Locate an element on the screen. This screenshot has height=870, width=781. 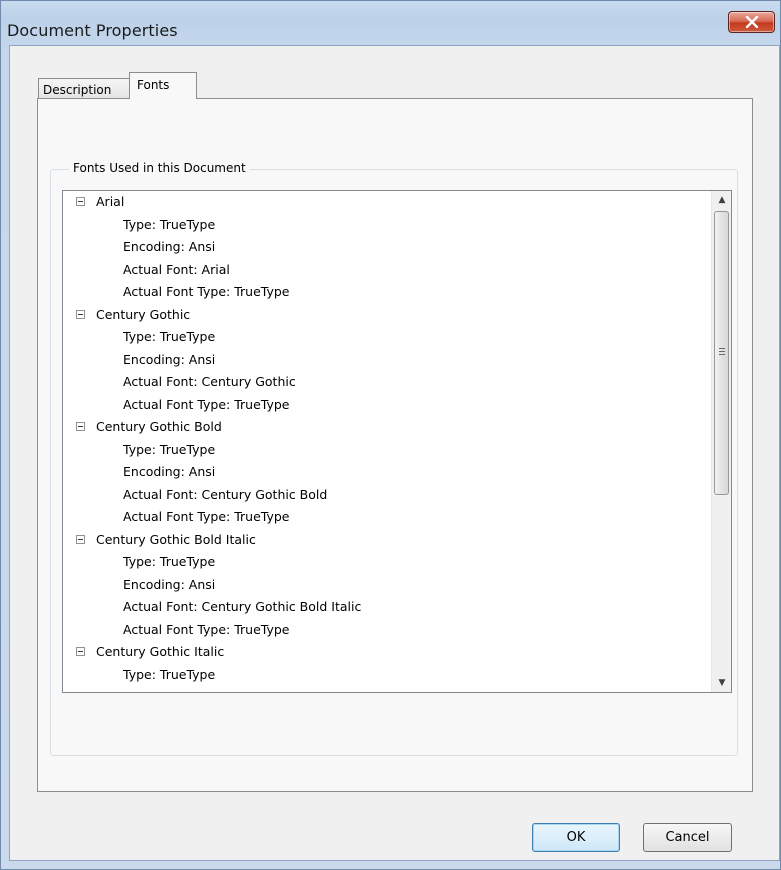
scroll-down-arrow-icon: ▼ is located at coordinates (722, 683).